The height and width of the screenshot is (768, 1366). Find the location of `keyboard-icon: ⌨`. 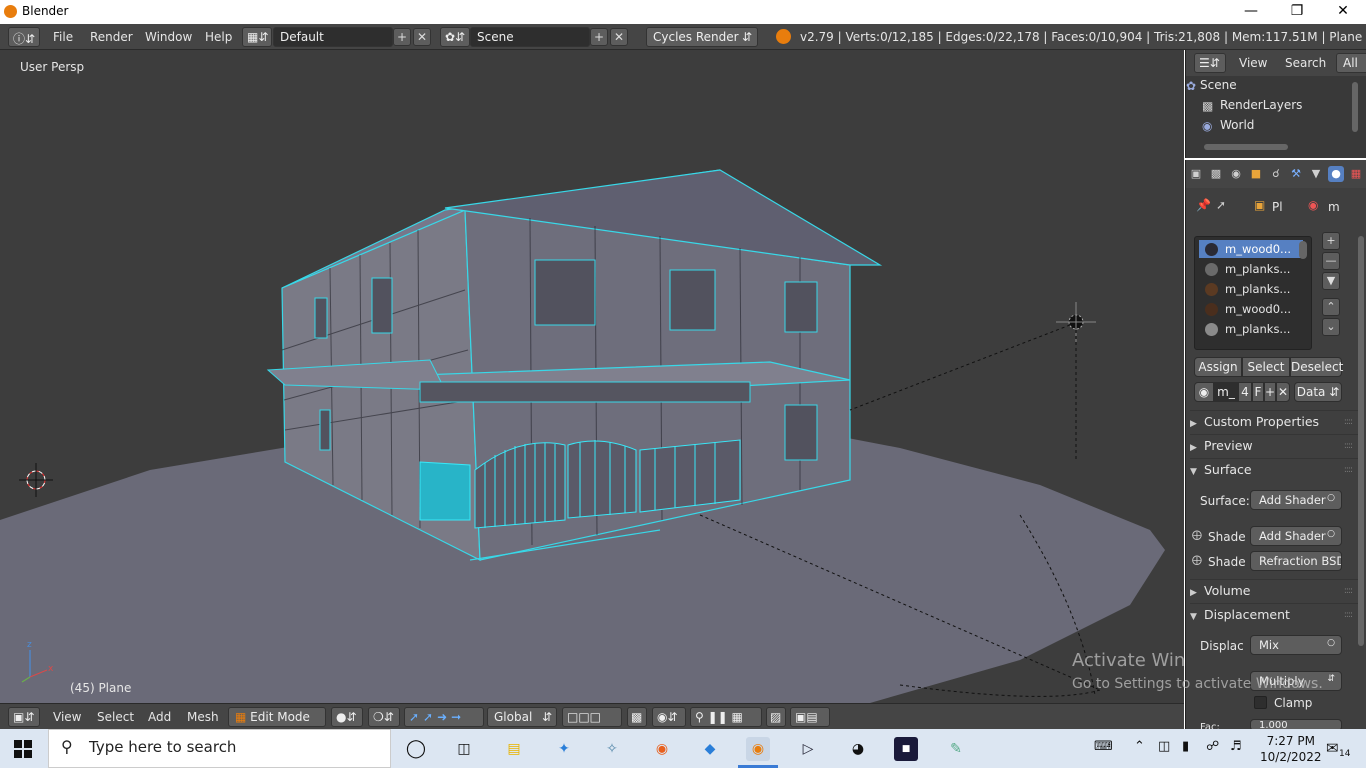

keyboard-icon: ⌨ is located at coordinates (1103, 746).